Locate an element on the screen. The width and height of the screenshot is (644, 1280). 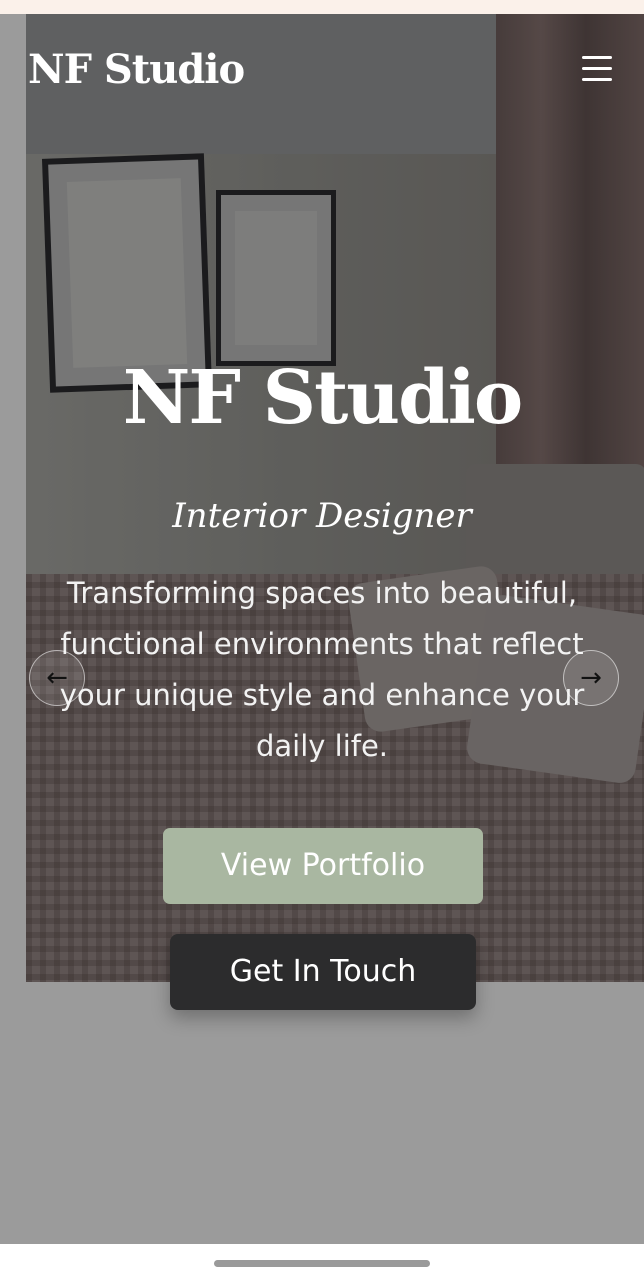
carousel-next-button: → is located at coordinates (591, 678).